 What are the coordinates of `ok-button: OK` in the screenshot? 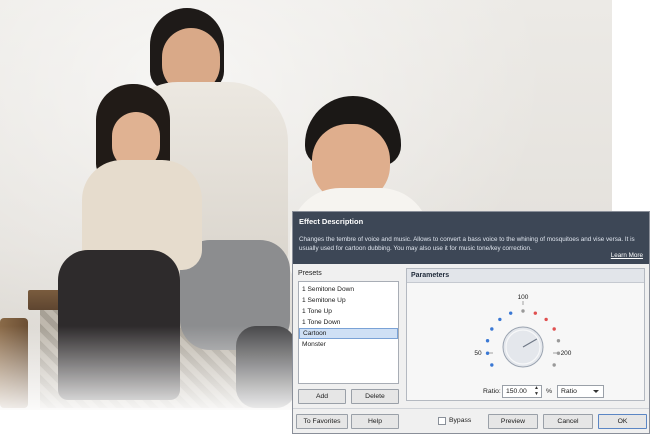 It's located at (622, 421).